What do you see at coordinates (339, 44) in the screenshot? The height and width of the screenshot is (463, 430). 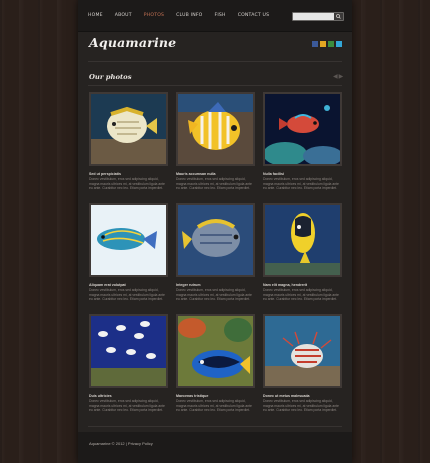 I see `vimeo-icon` at bounding box center [339, 44].